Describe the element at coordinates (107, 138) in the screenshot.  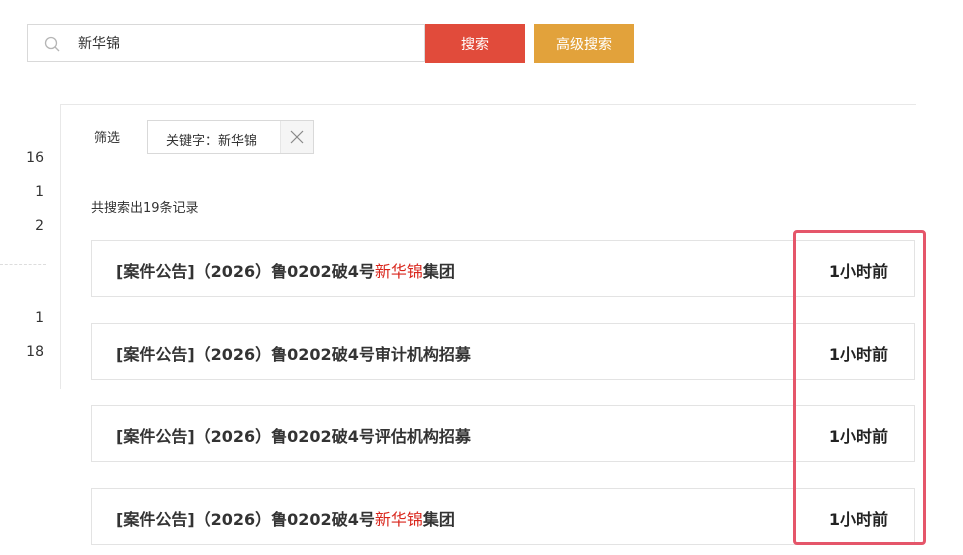
I see `filter-label: 筛选` at that location.